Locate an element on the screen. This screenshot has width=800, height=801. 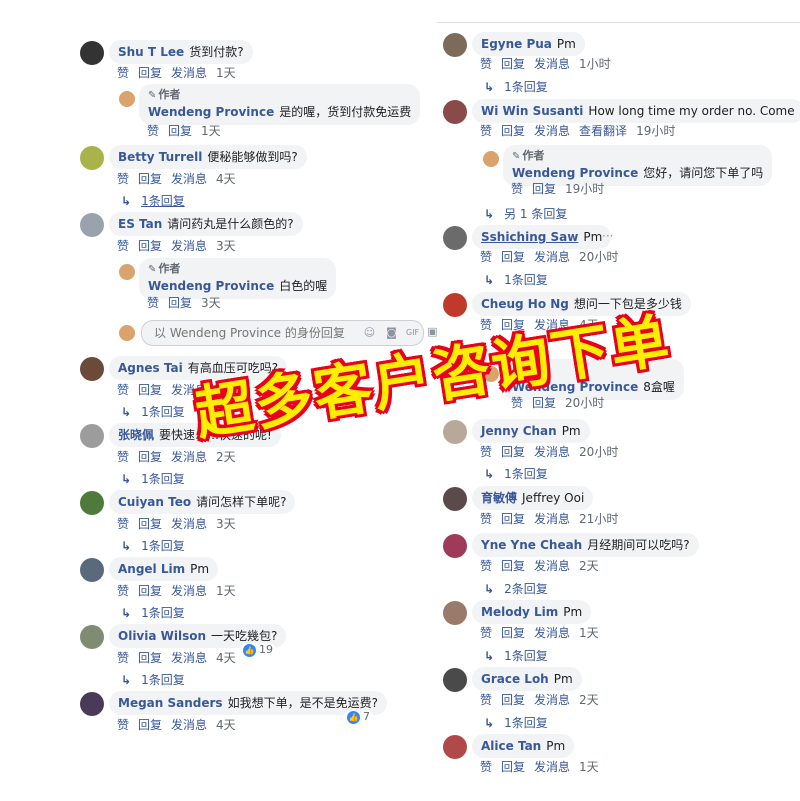
timestamp: 19小时 is located at coordinates (584, 189).